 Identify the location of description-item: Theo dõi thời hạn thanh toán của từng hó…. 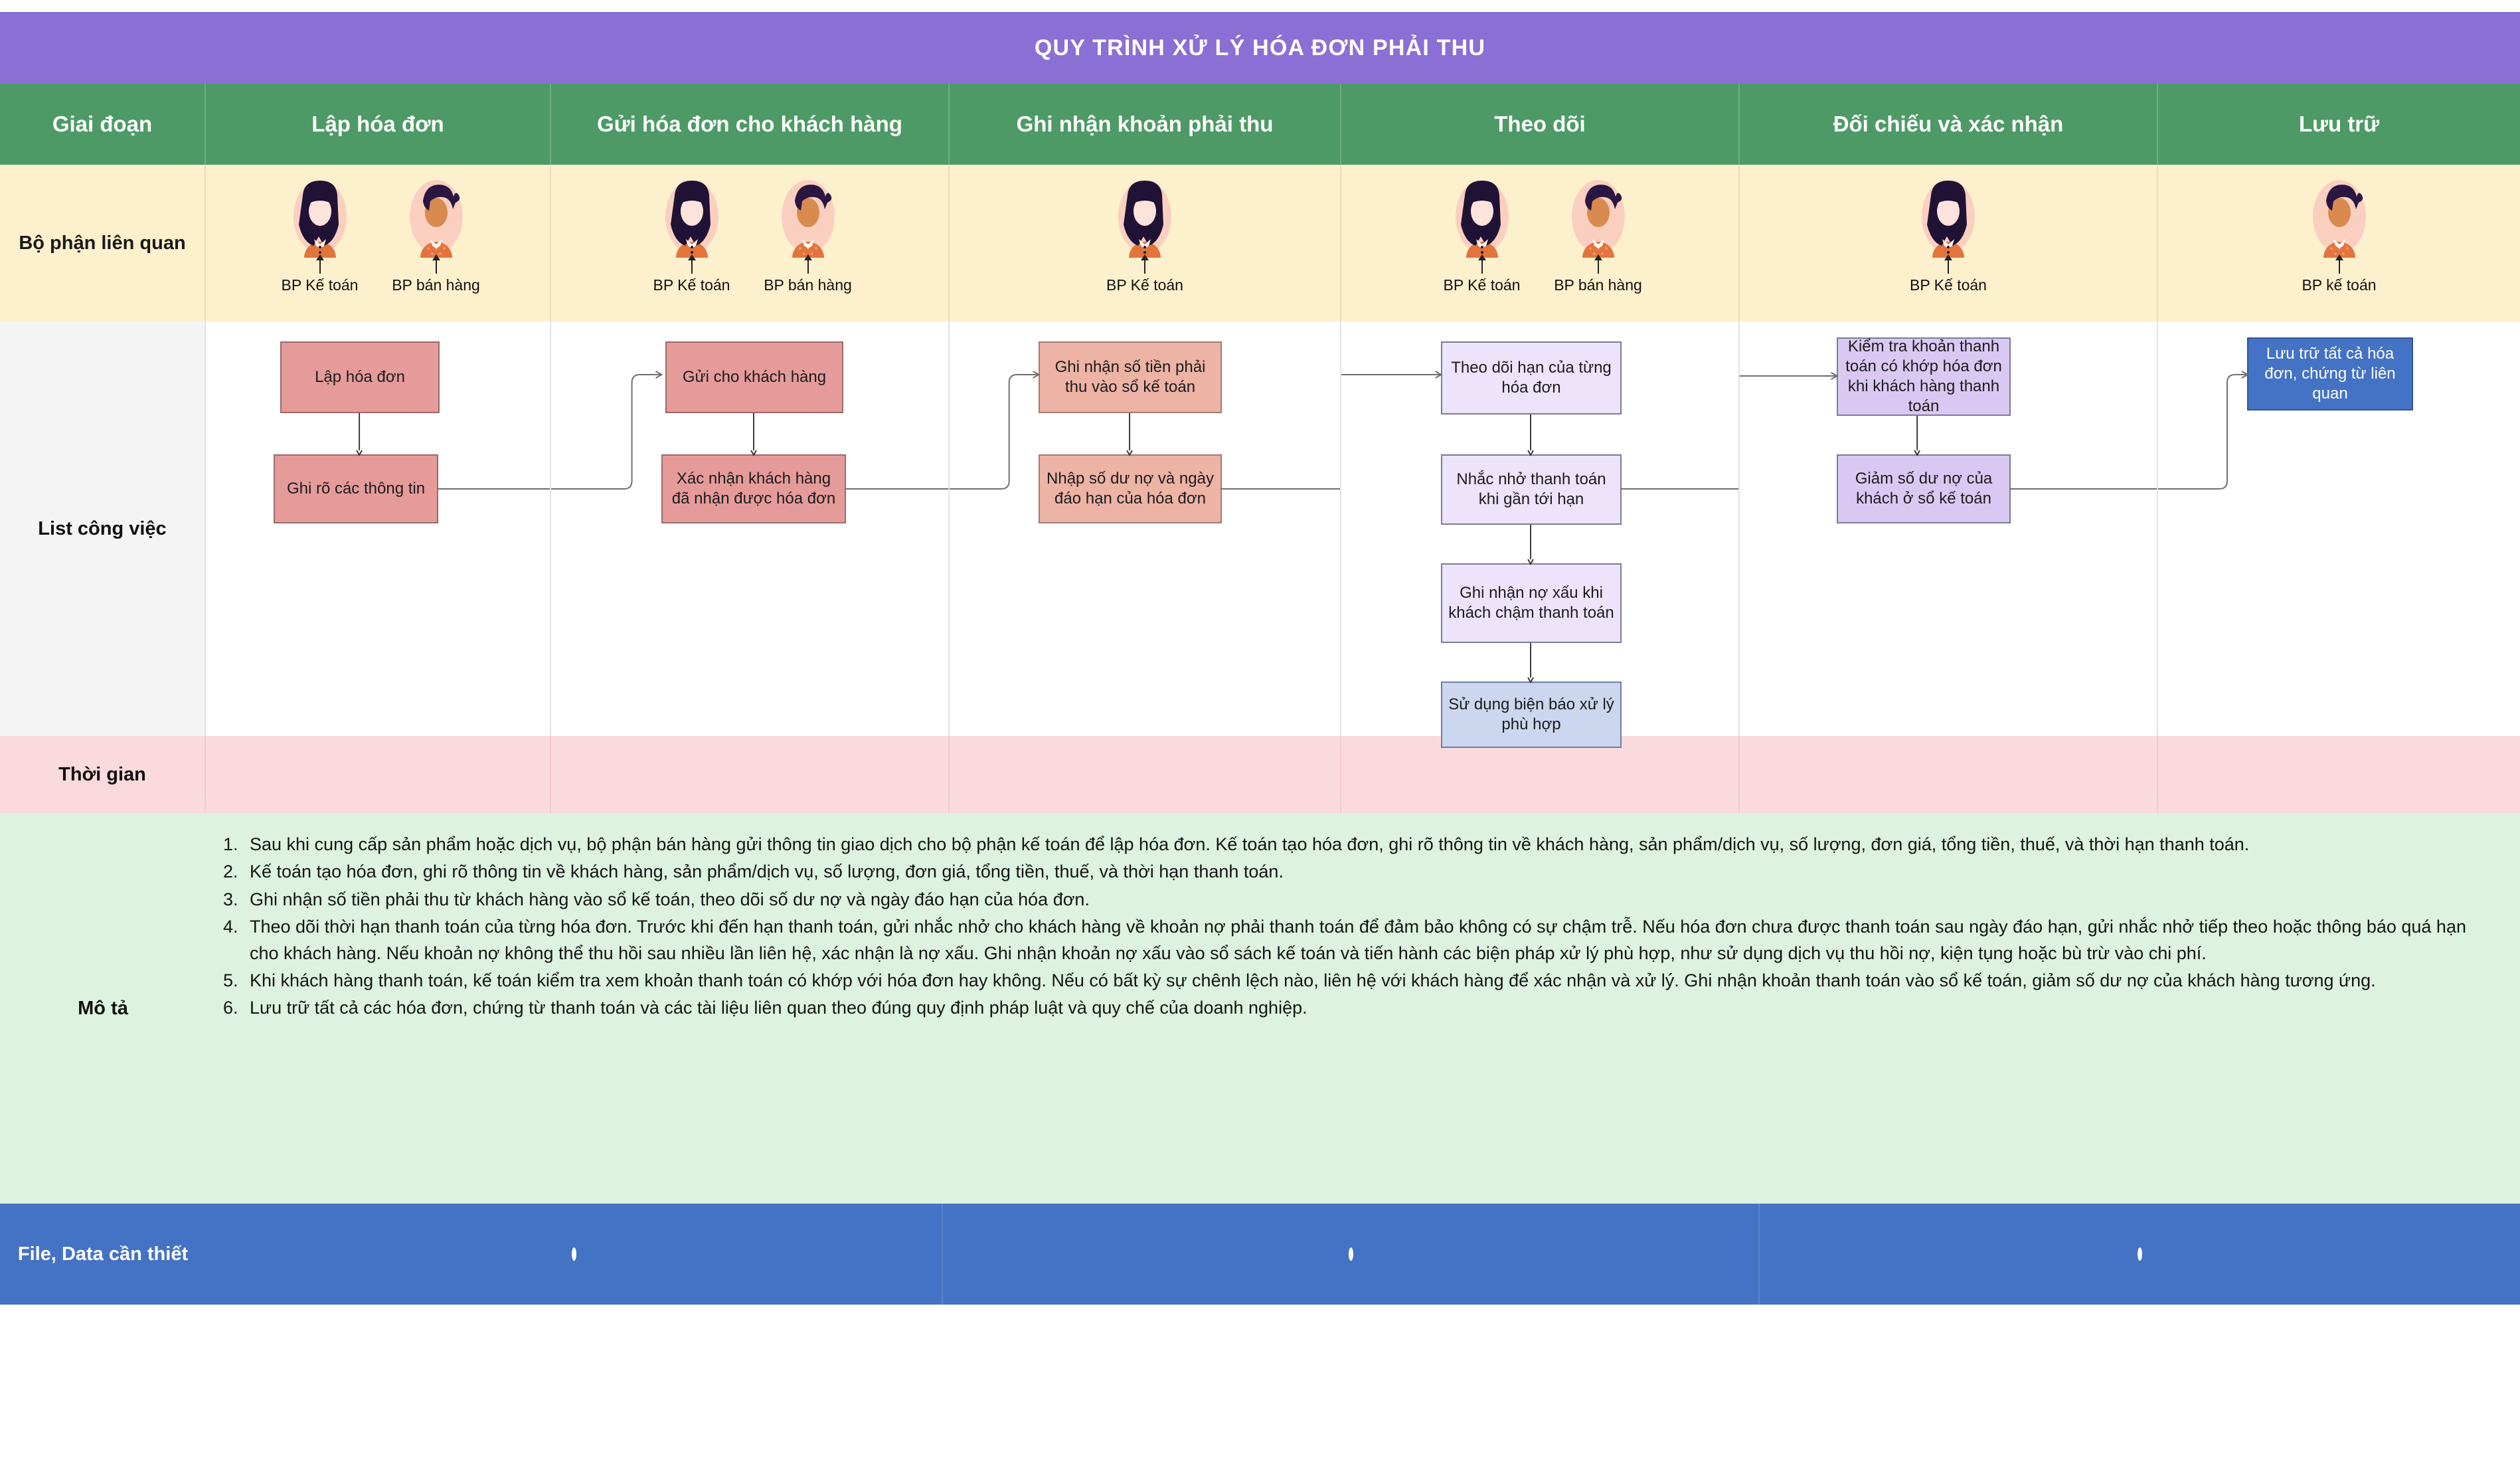
(1360, 940).